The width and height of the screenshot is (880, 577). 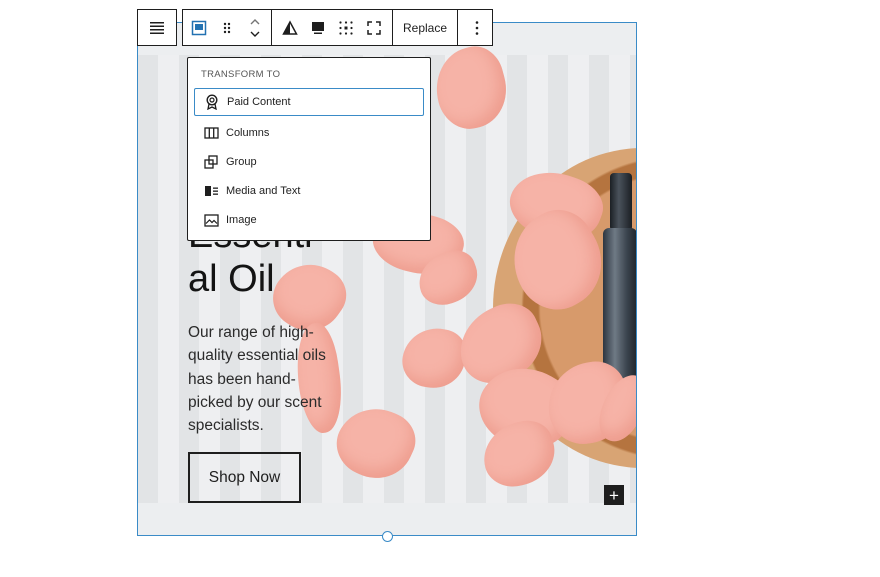 I want to click on chevron-up-down-icon, so click(x=255, y=27).